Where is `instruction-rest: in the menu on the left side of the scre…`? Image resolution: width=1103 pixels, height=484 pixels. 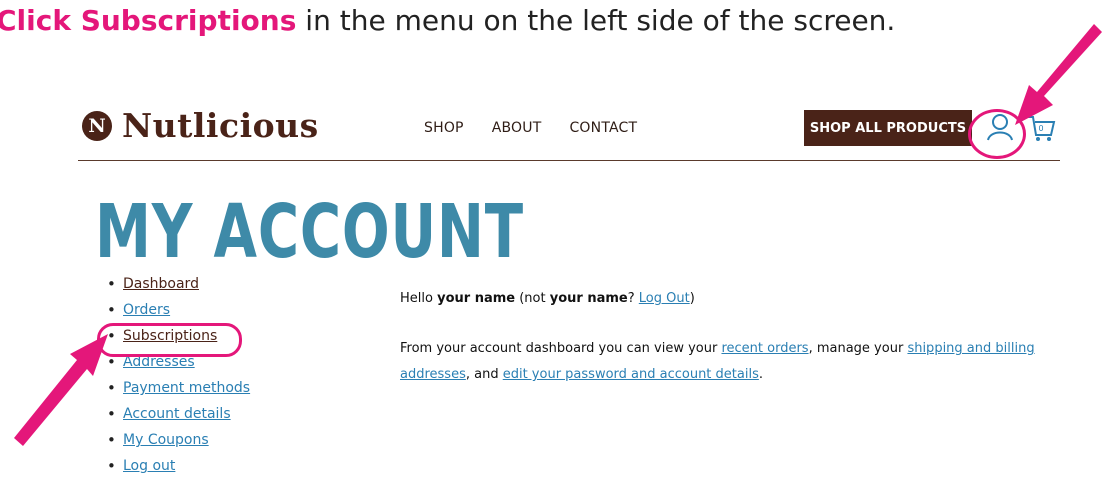 instruction-rest: in the menu on the left side of the scre… is located at coordinates (596, 20).